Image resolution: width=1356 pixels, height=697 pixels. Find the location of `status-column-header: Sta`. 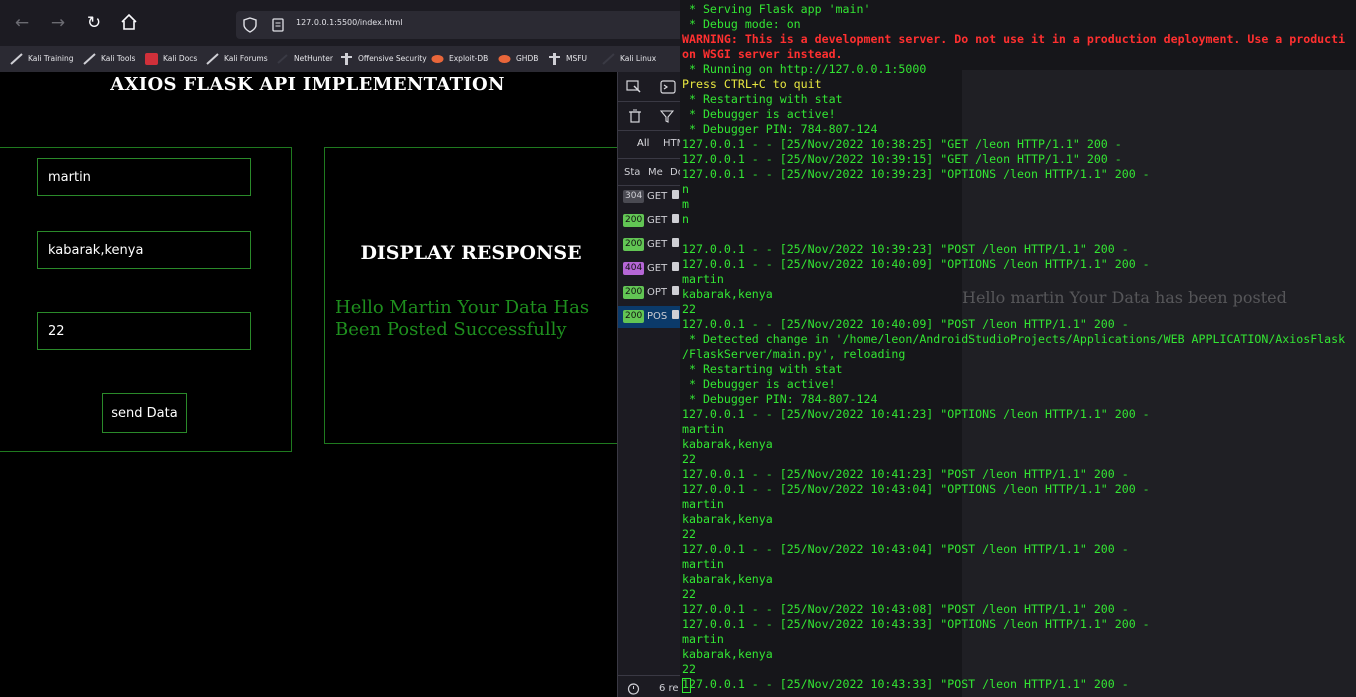

status-column-header: Sta is located at coordinates (632, 172).